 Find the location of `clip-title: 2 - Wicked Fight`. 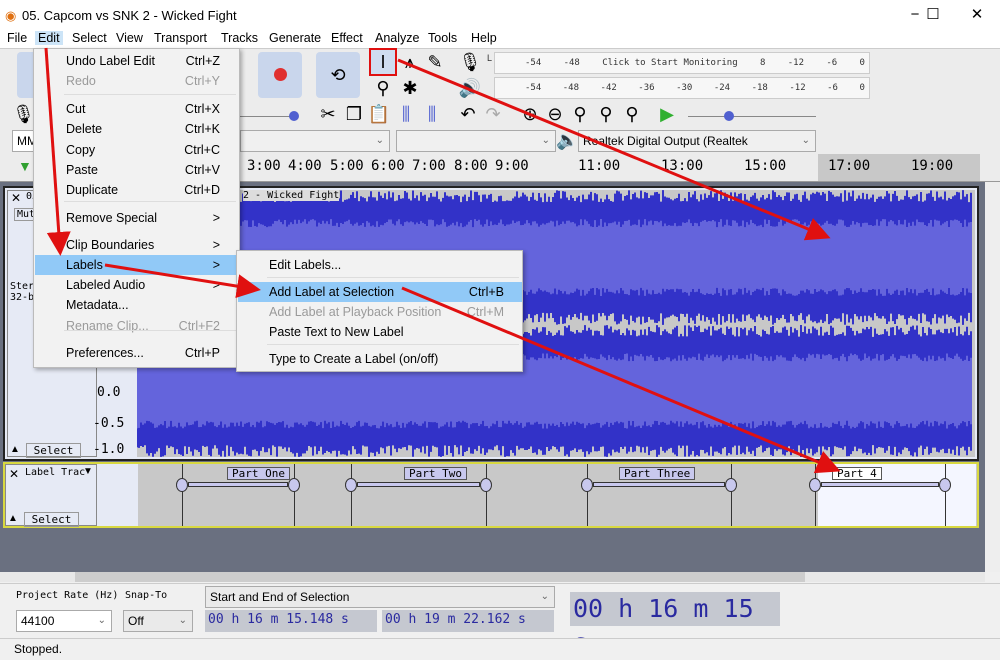

clip-title: 2 - Wicked Fight is located at coordinates (291, 195).